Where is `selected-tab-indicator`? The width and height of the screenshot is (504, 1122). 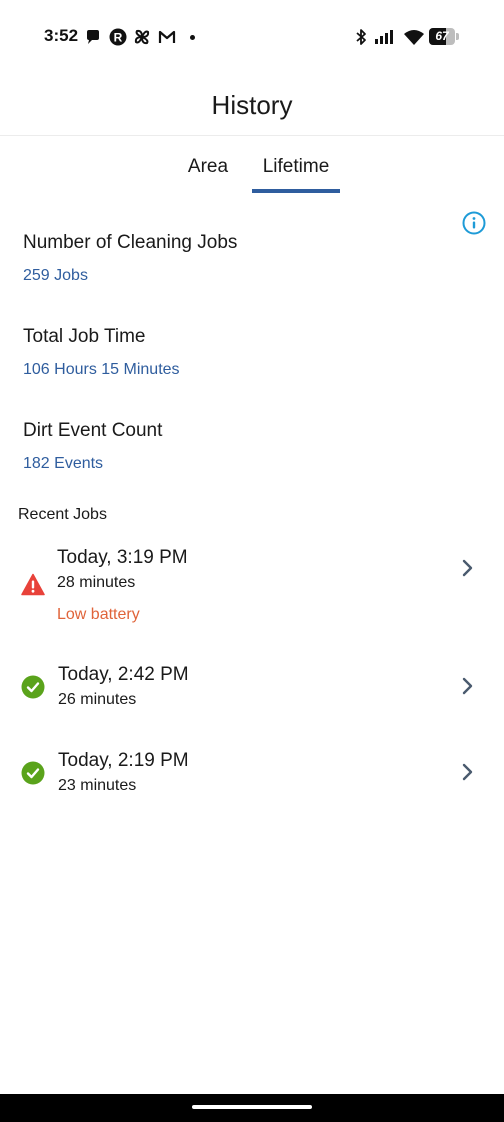 selected-tab-indicator is located at coordinates (296, 191).